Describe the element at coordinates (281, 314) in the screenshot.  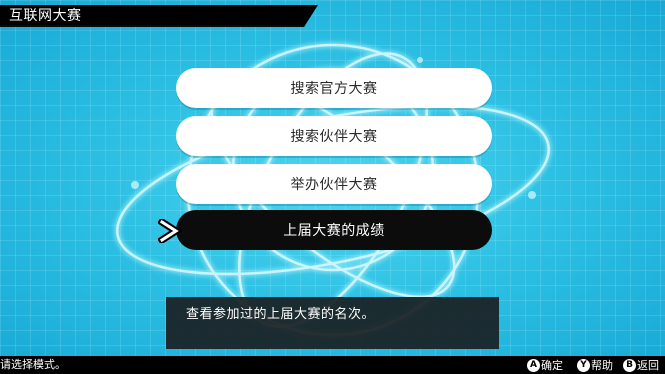
I see `description-text: 查看参加过的上届大赛的名次。` at that location.